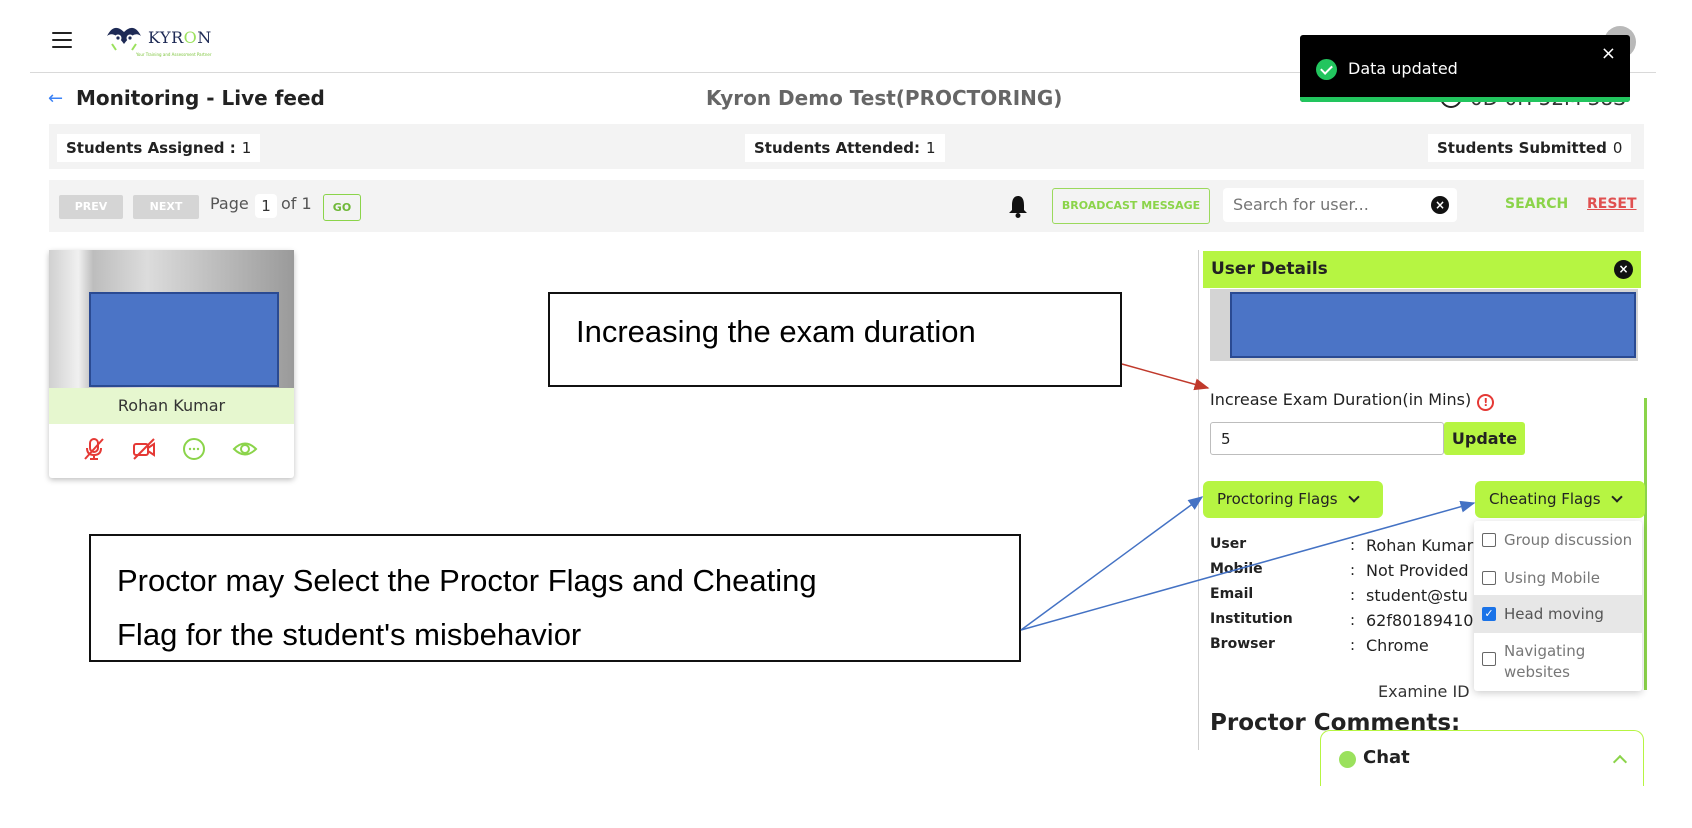  I want to click on chat-label: Chat, so click(1386, 757).